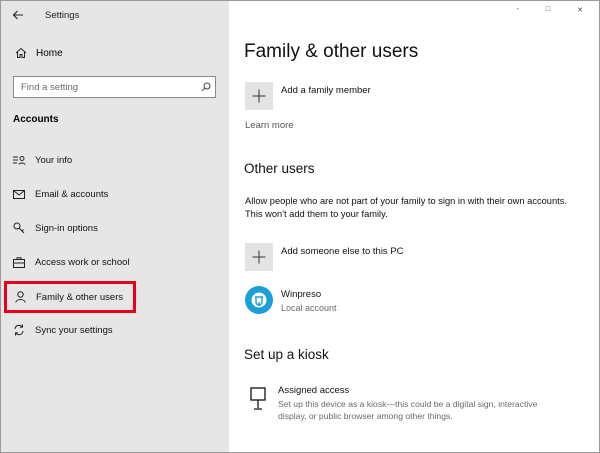  I want to click on home-icon, so click(21, 53).